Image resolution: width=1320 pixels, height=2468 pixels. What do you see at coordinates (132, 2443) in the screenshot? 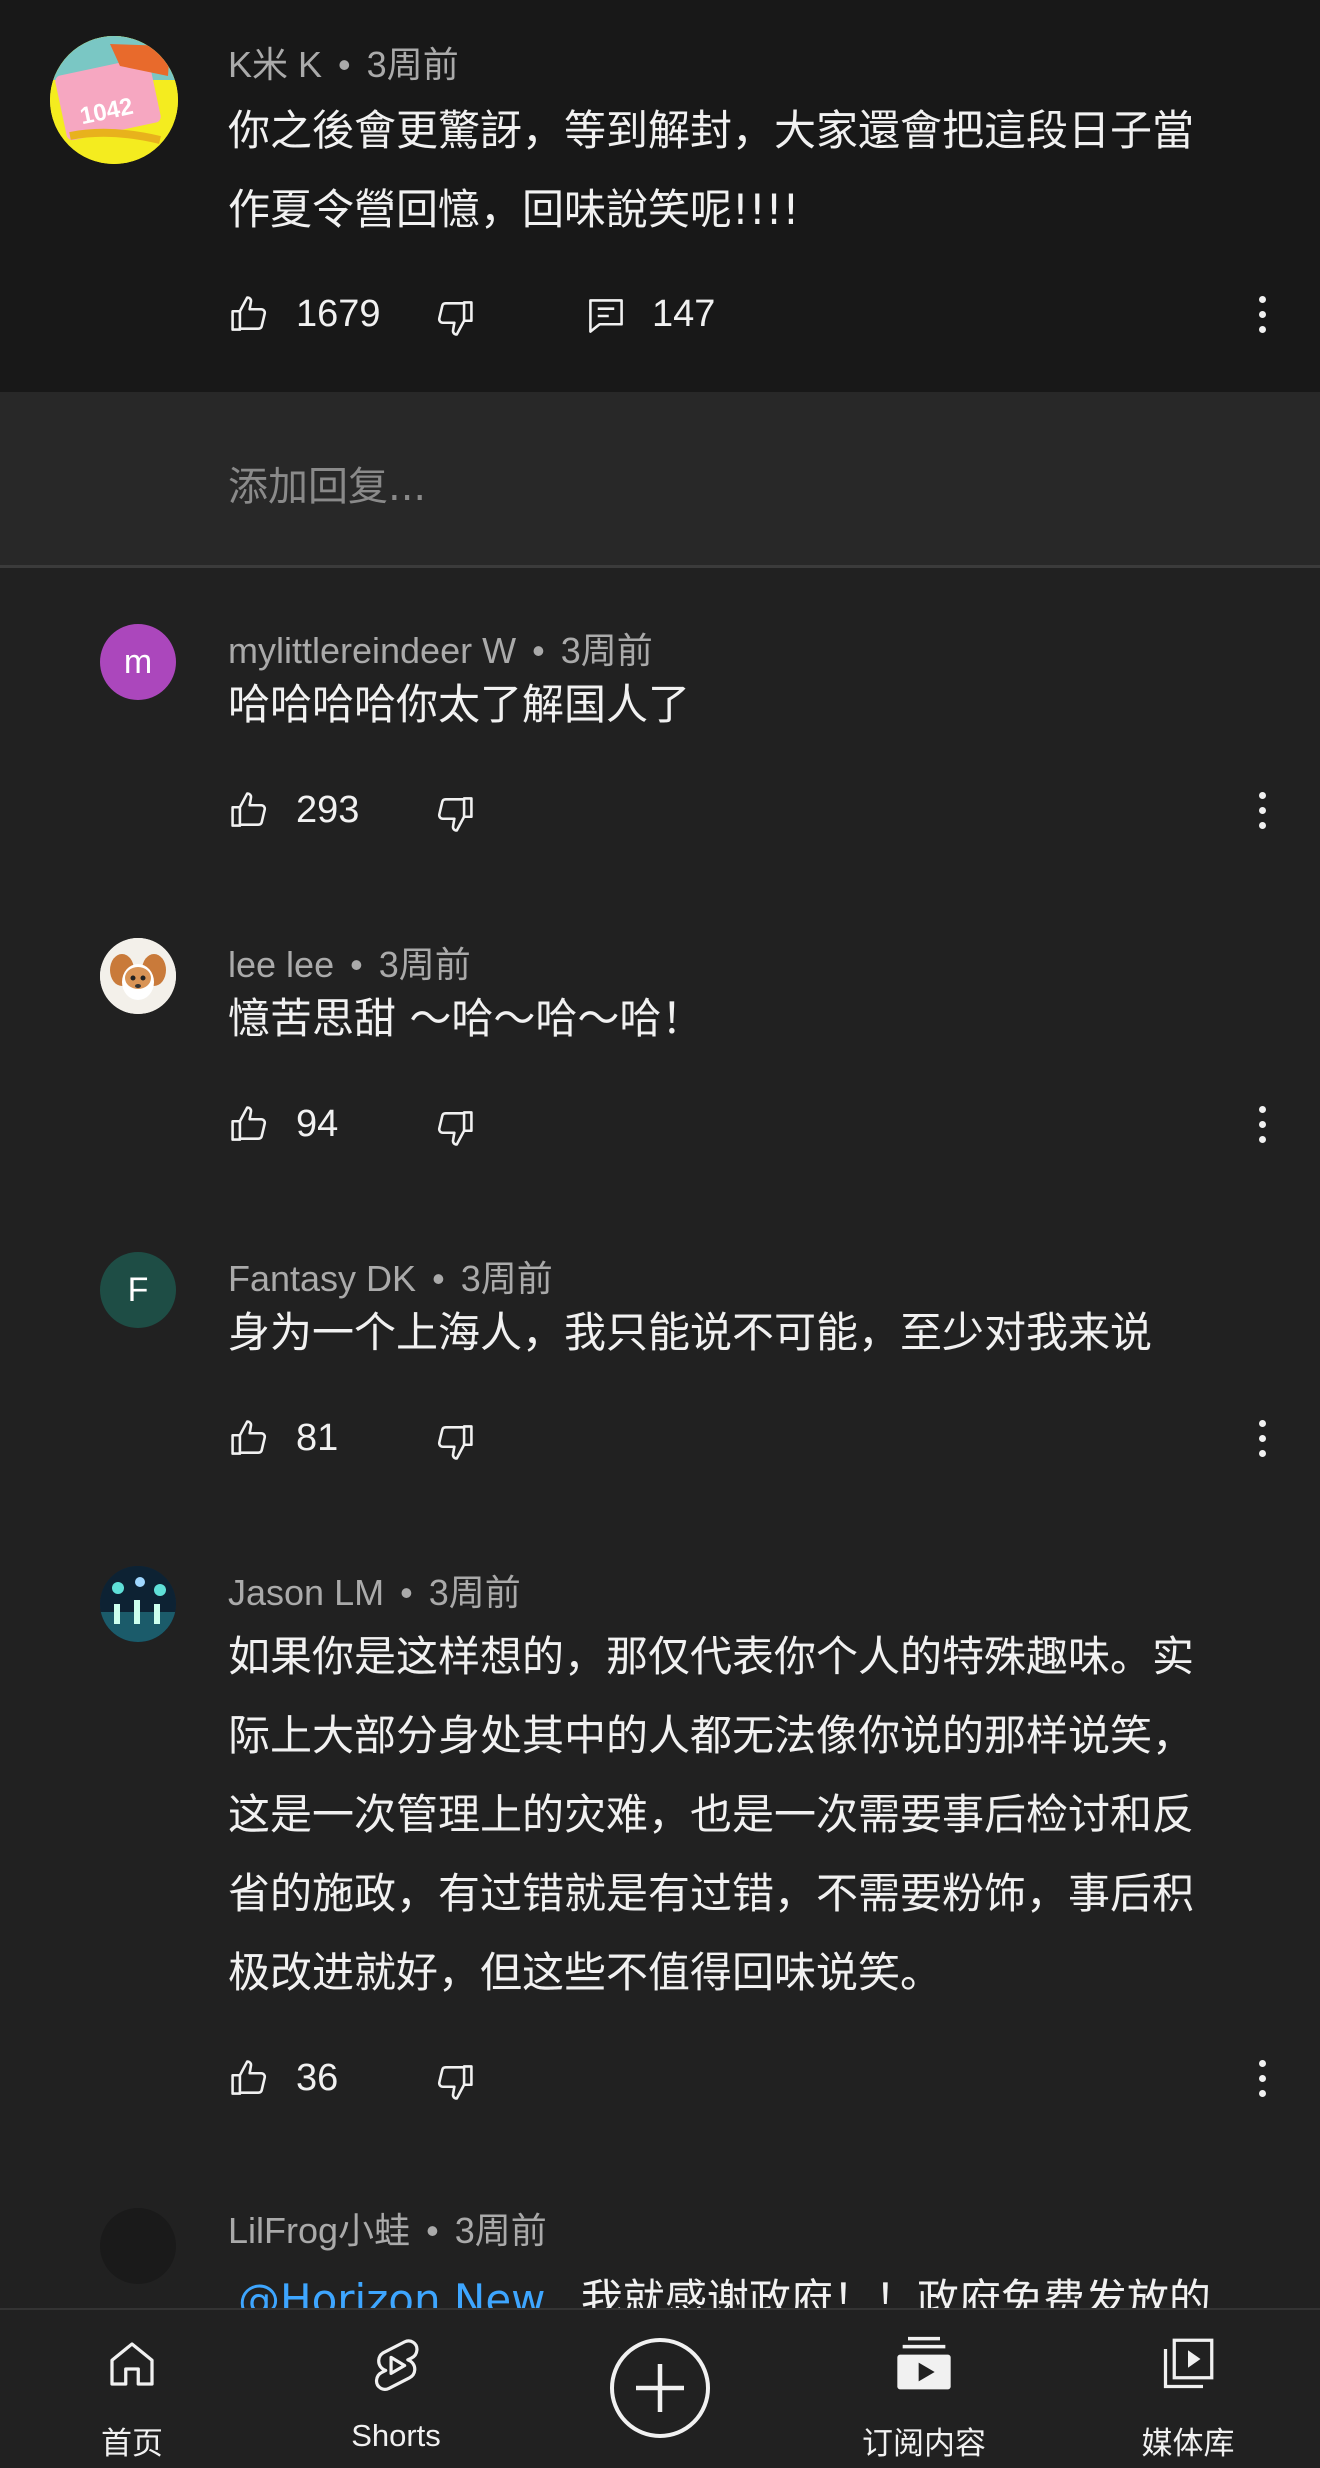
I see `nav-label: 首页` at bounding box center [132, 2443].